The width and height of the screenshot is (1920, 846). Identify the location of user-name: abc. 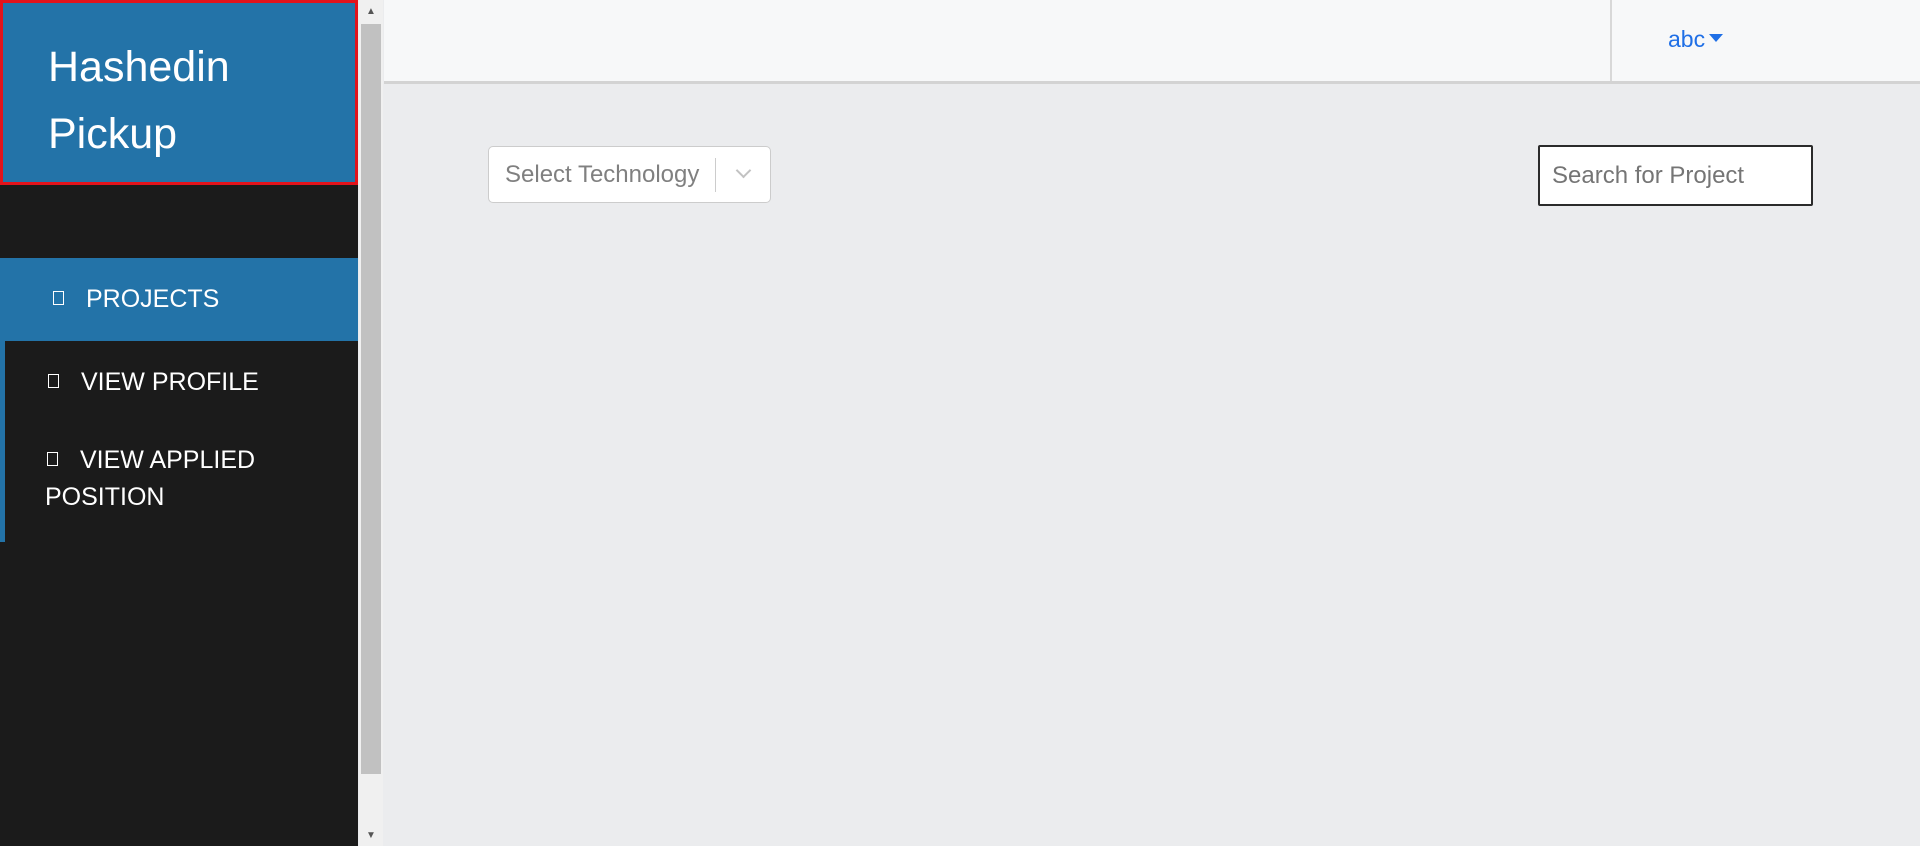
(1687, 39).